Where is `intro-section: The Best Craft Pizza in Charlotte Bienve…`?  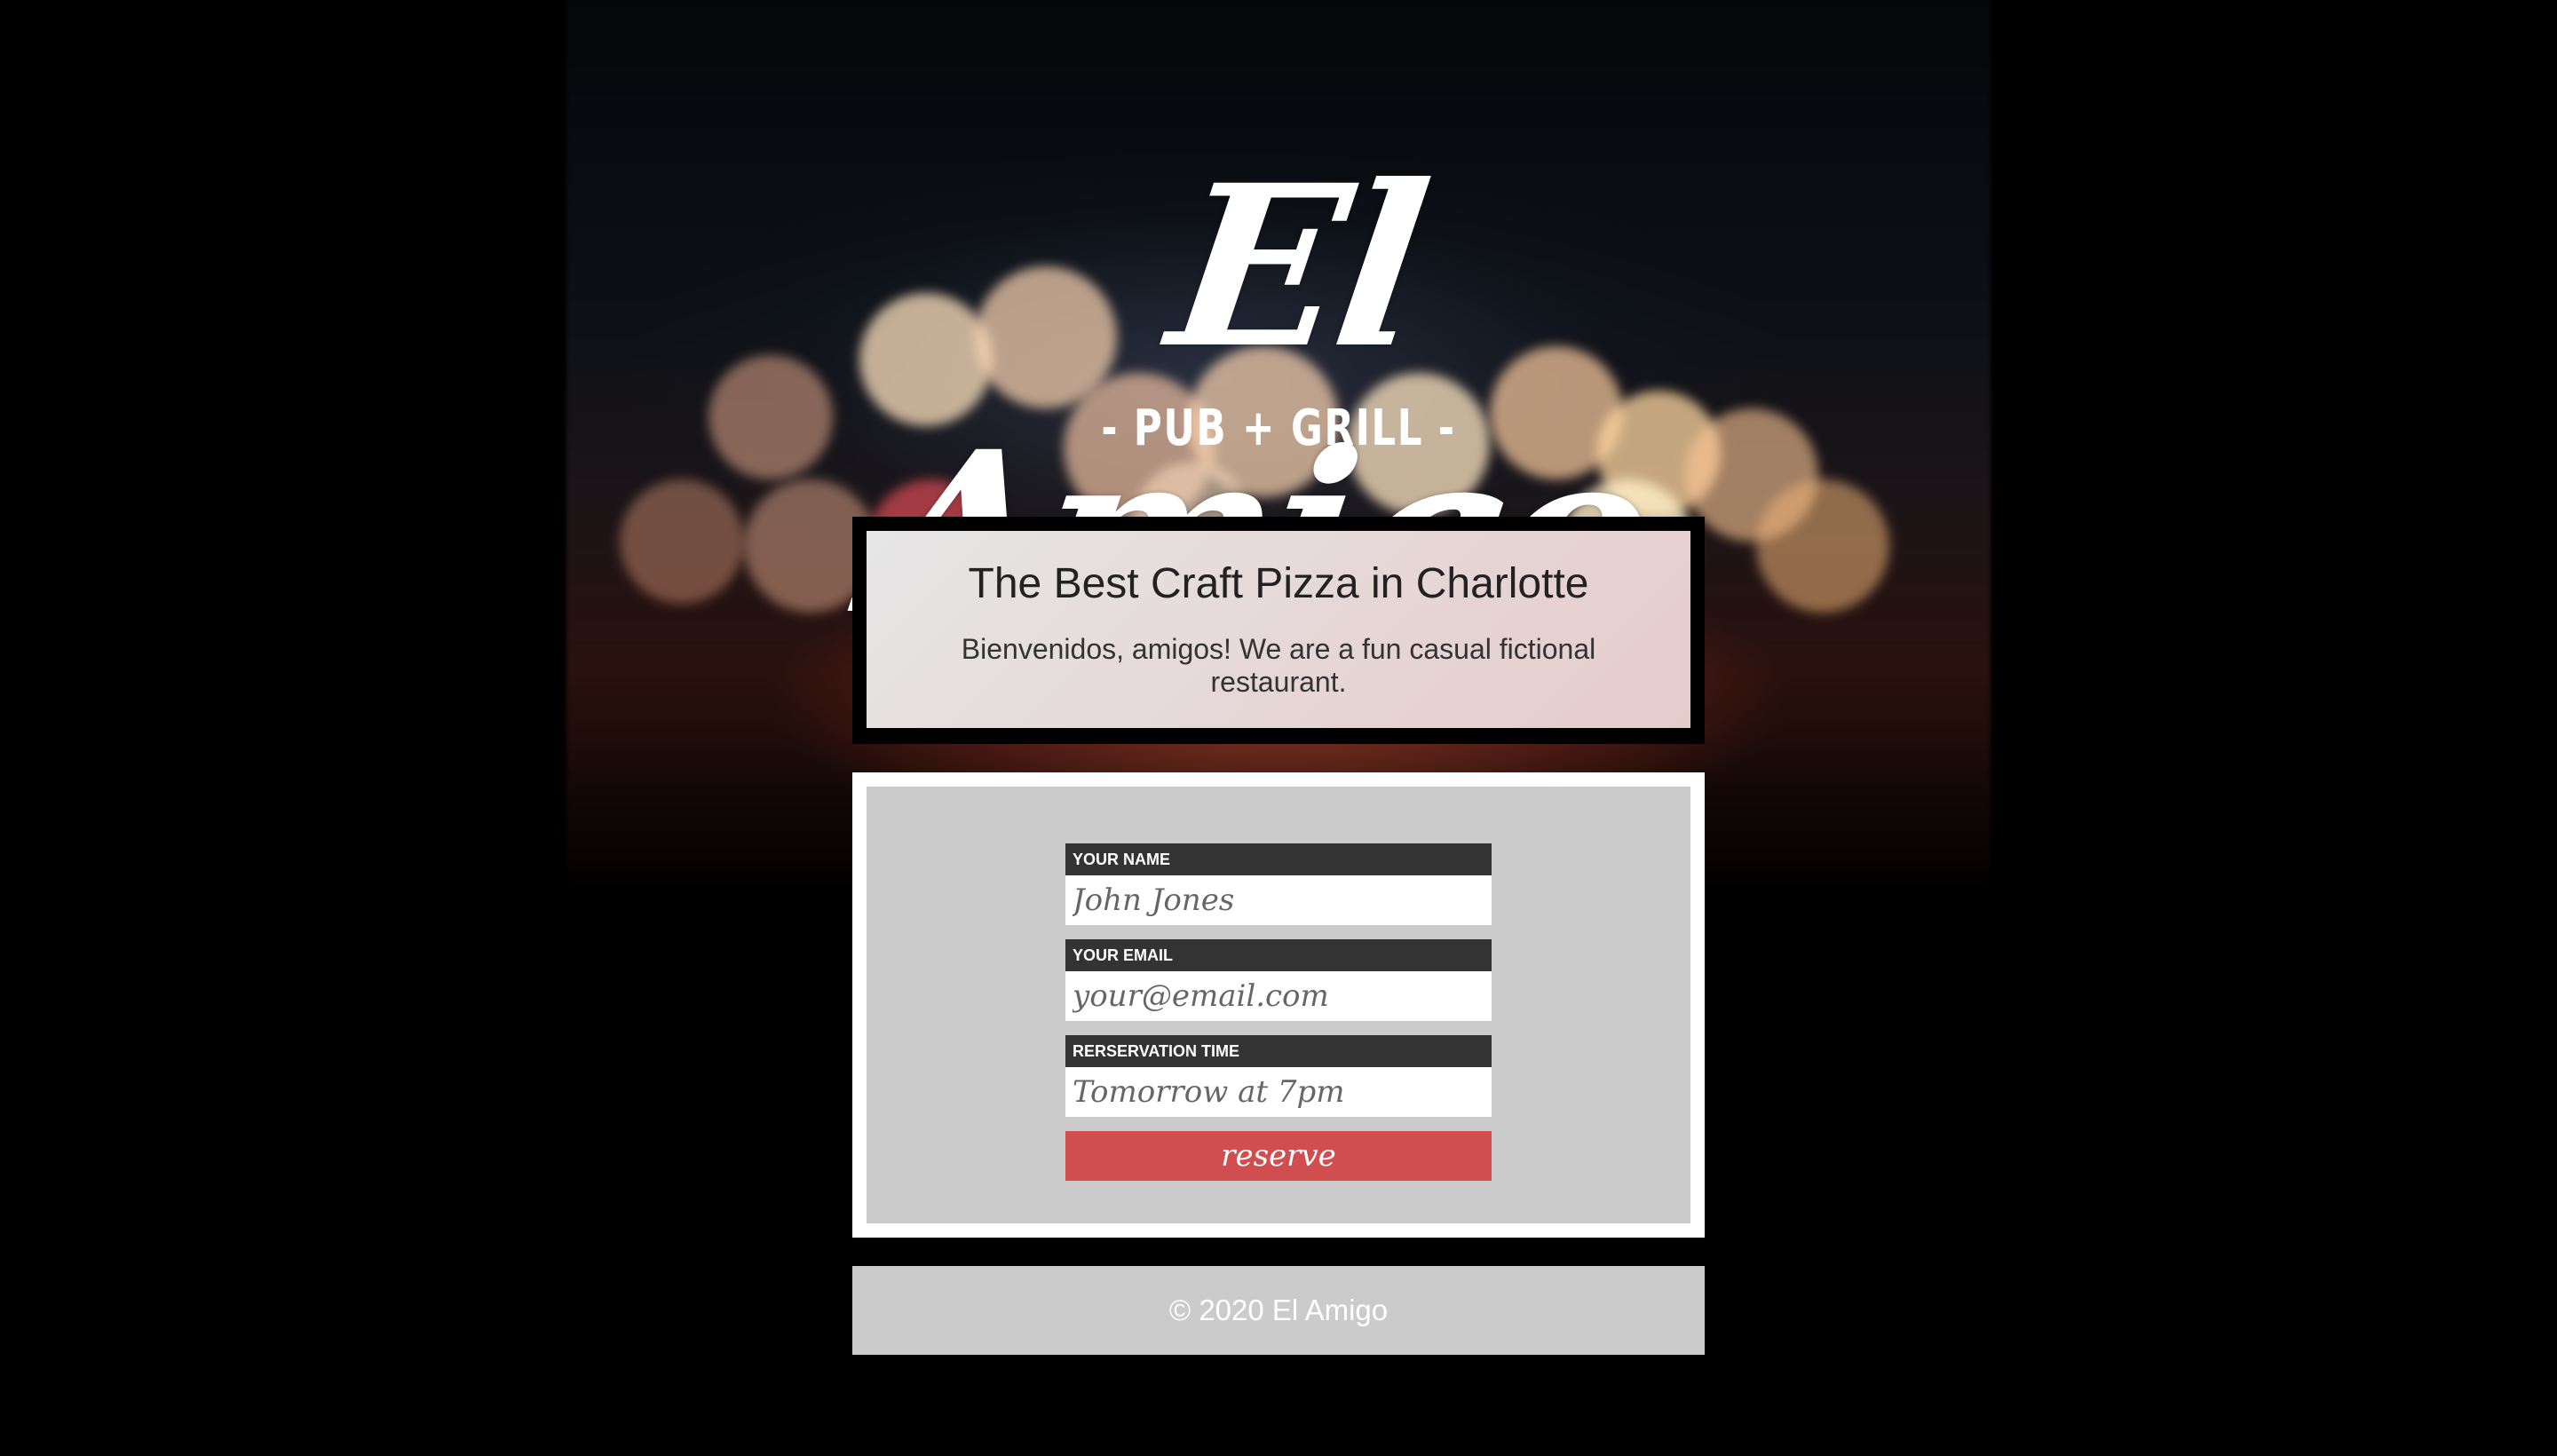 intro-section: The Best Craft Pizza in Charlotte Bienve… is located at coordinates (1278, 630).